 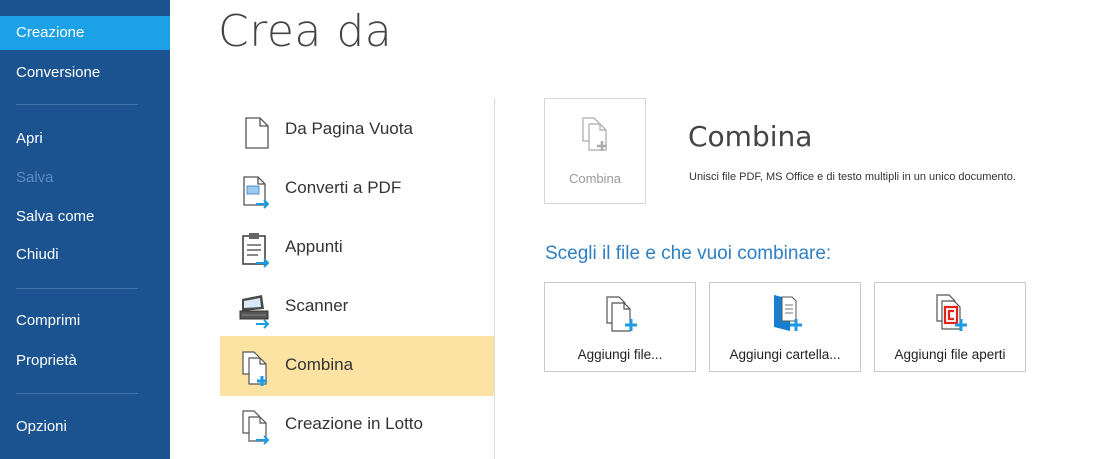 What do you see at coordinates (750, 136) in the screenshot?
I see `section-title: Combina` at bounding box center [750, 136].